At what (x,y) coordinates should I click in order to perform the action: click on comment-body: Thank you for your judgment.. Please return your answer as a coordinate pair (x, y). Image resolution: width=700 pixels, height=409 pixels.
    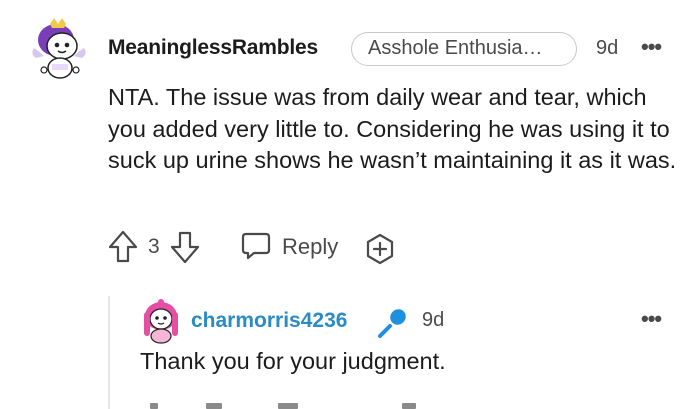
    Looking at the image, I should click on (293, 361).